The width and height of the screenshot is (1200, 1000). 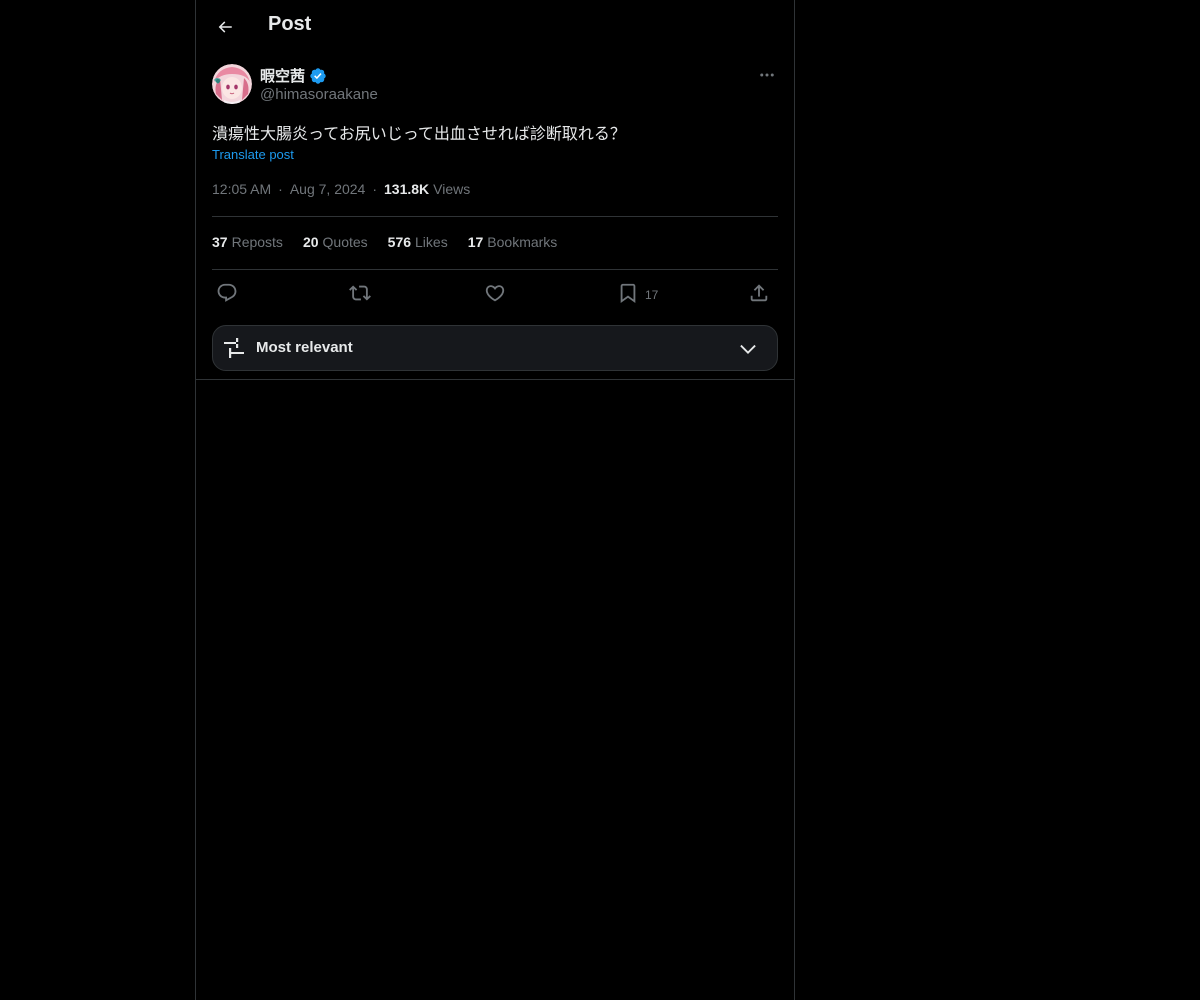 I want to click on translate-post-link: Translate post, so click(x=253, y=154).